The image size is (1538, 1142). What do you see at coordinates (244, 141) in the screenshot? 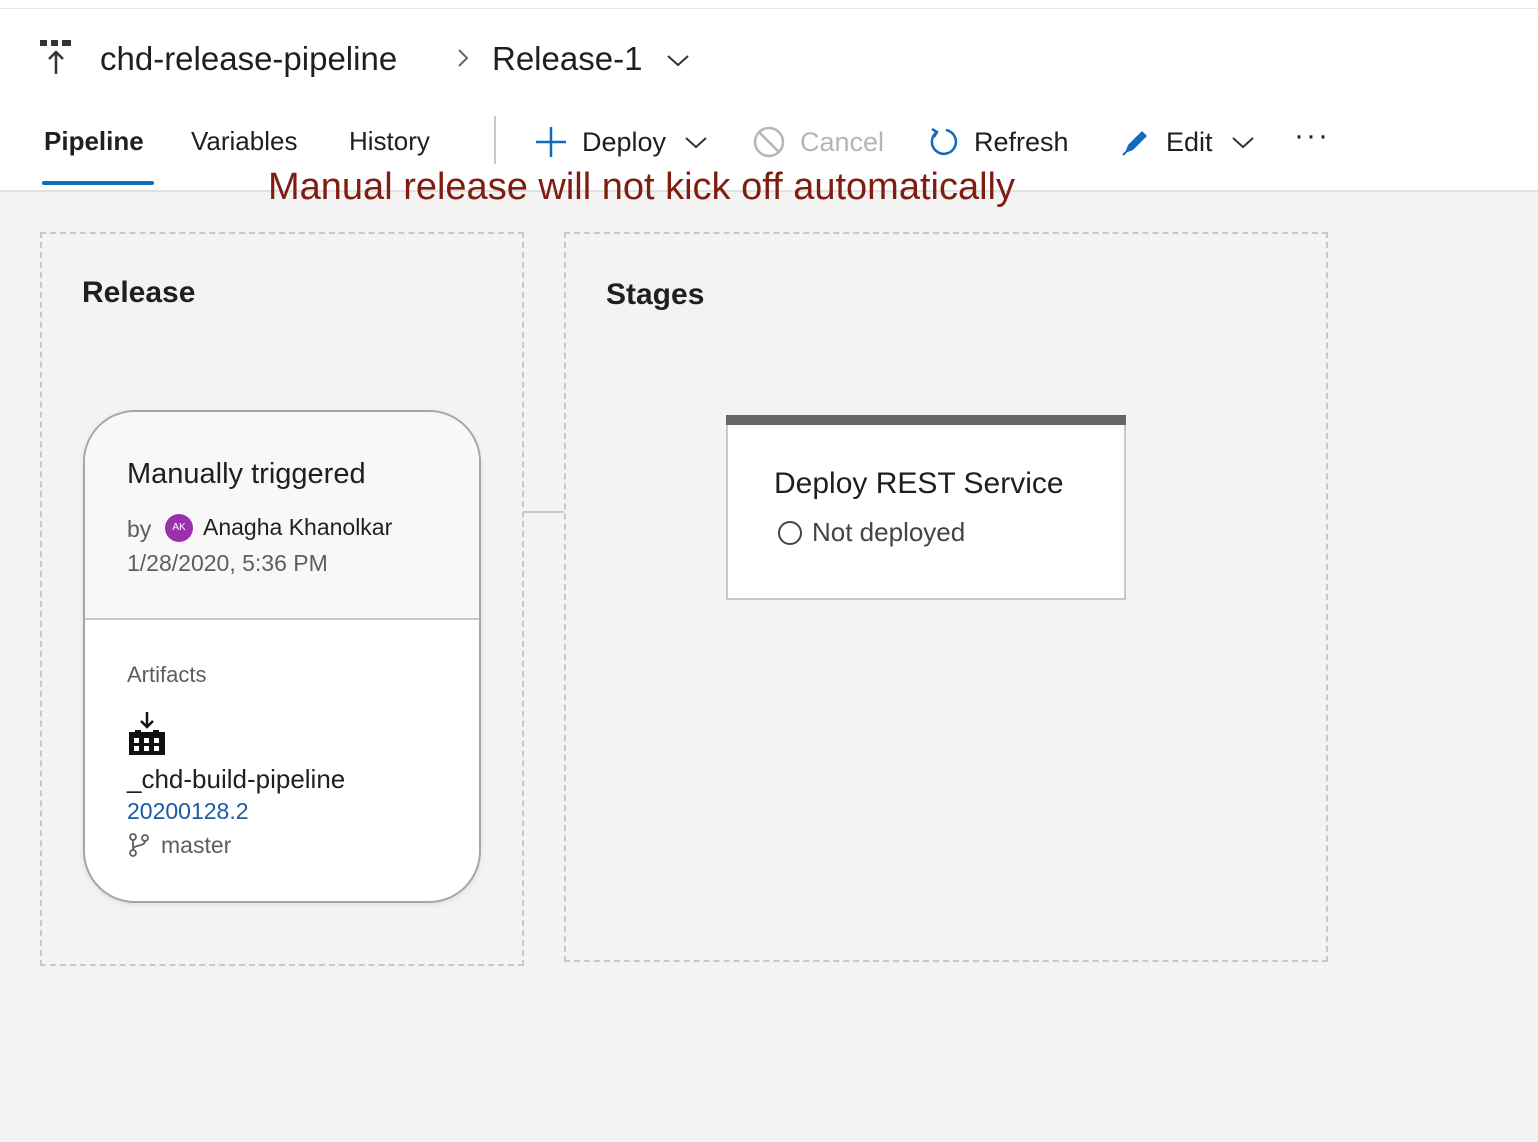
I see `tab-variables: Variables` at bounding box center [244, 141].